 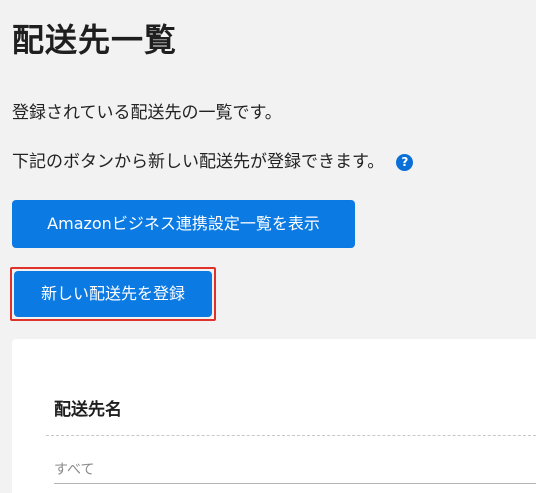 What do you see at coordinates (147, 113) in the screenshot?
I see `description-text: 登録されている配送先の一覧です。` at bounding box center [147, 113].